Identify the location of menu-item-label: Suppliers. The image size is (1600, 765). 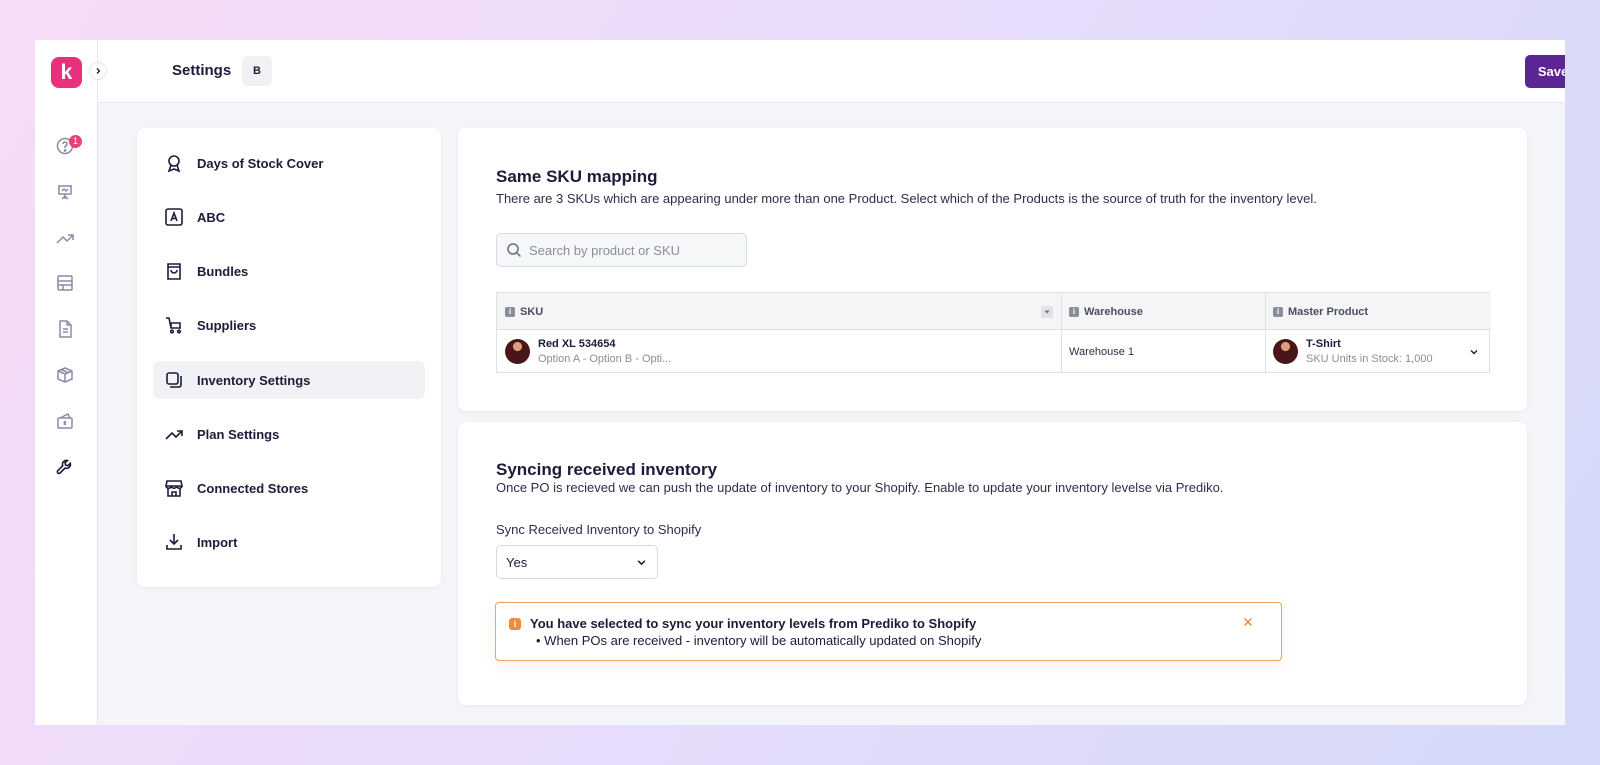
(227, 325).